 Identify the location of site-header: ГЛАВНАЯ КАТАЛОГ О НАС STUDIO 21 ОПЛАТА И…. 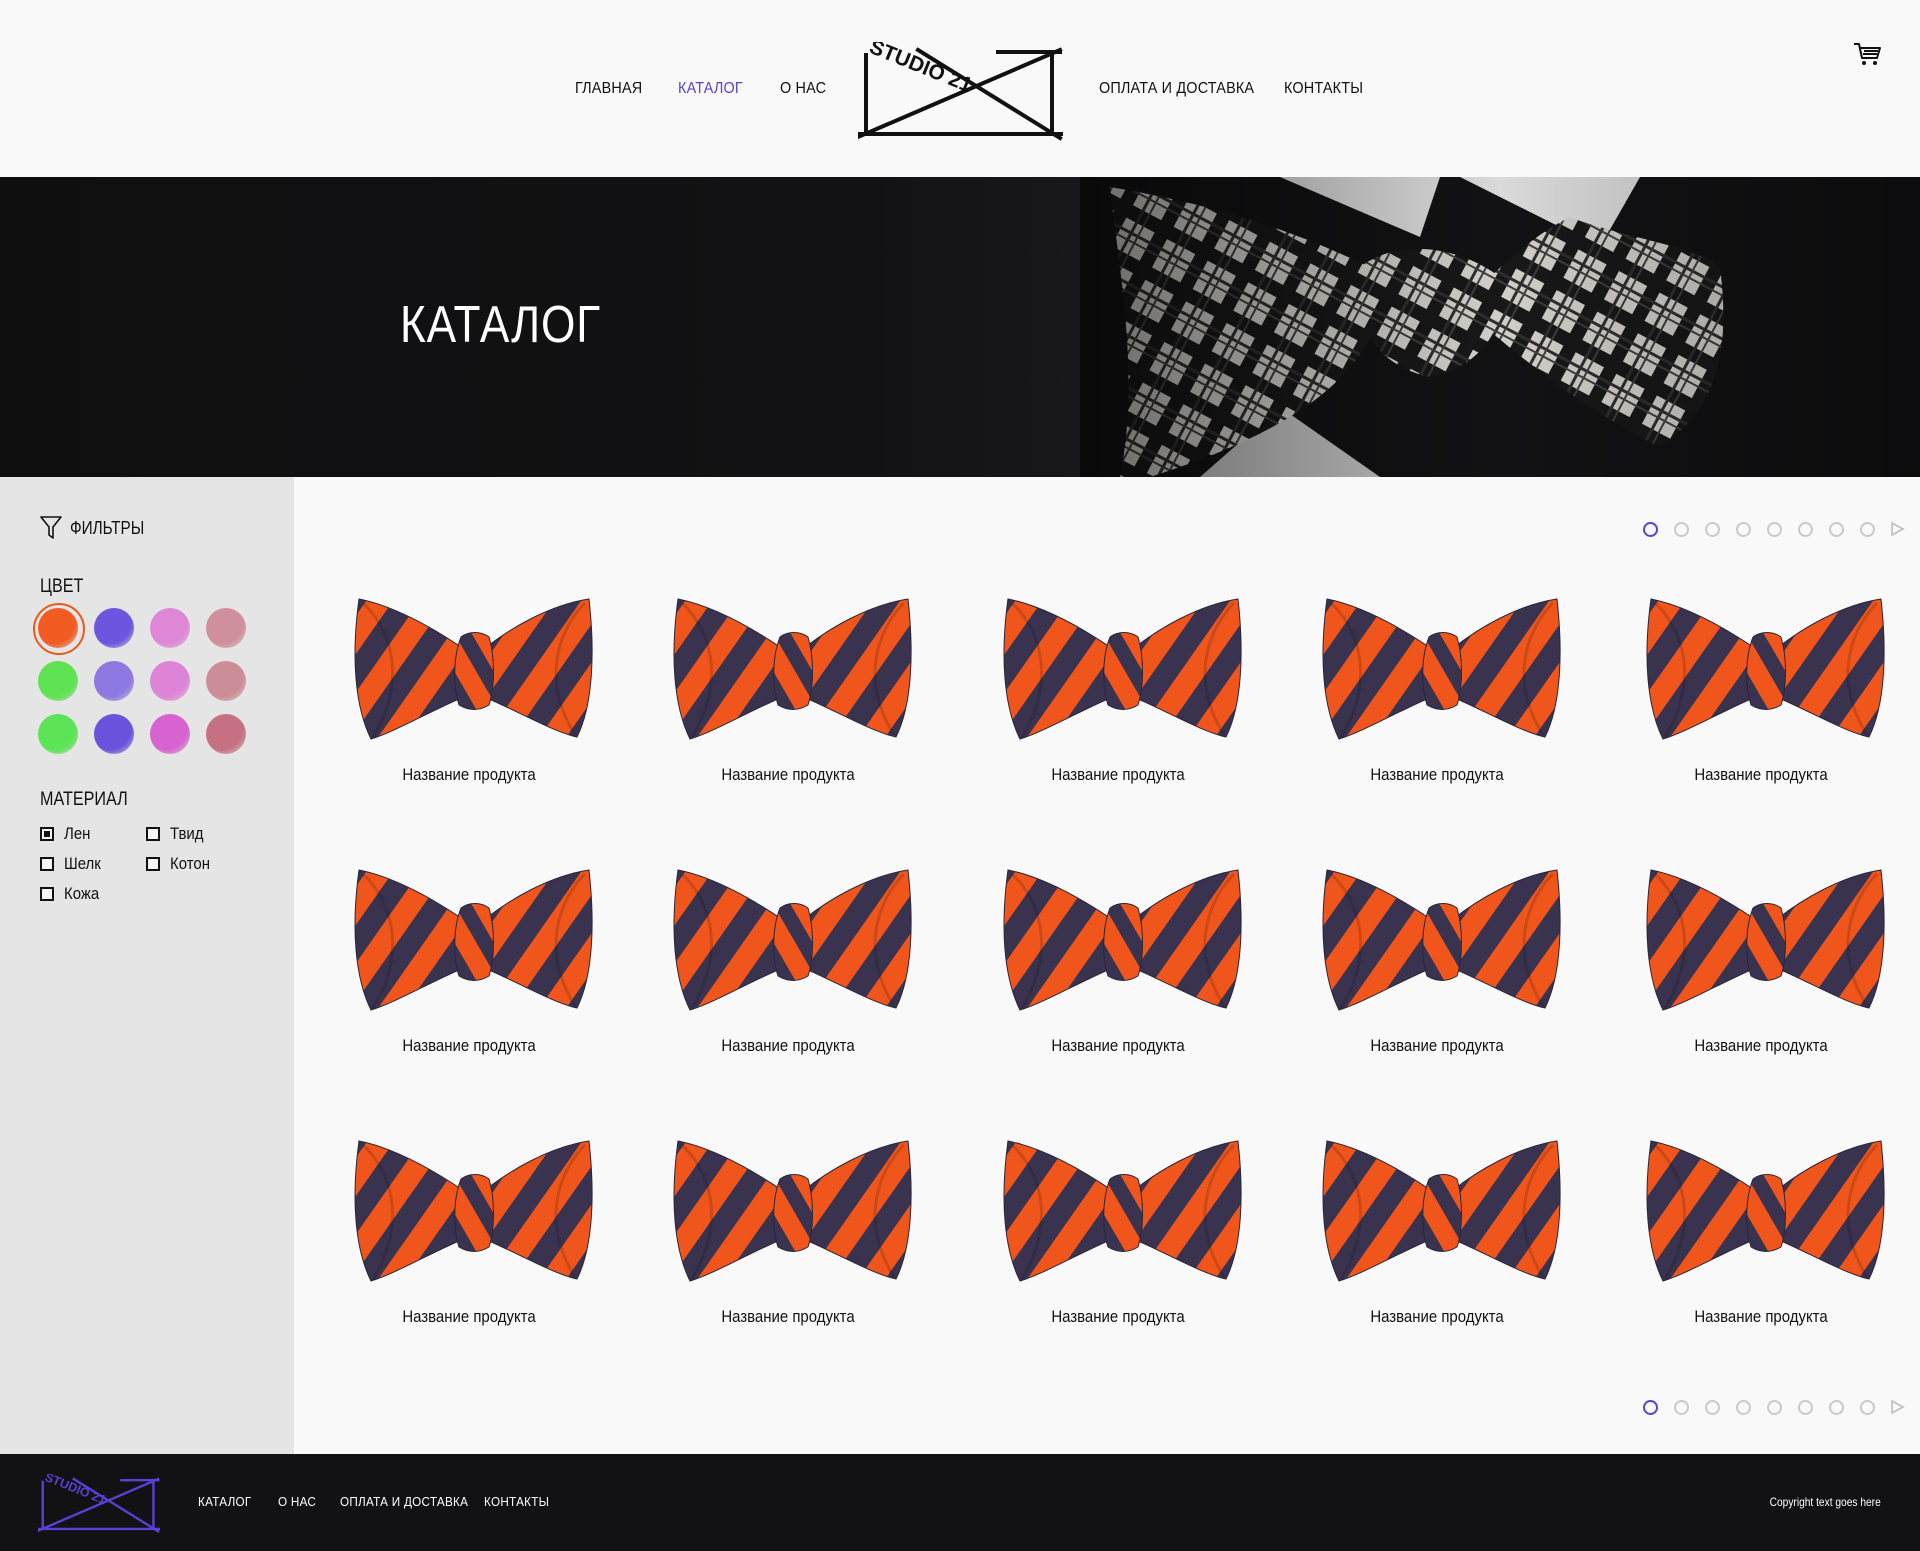
(960, 88).